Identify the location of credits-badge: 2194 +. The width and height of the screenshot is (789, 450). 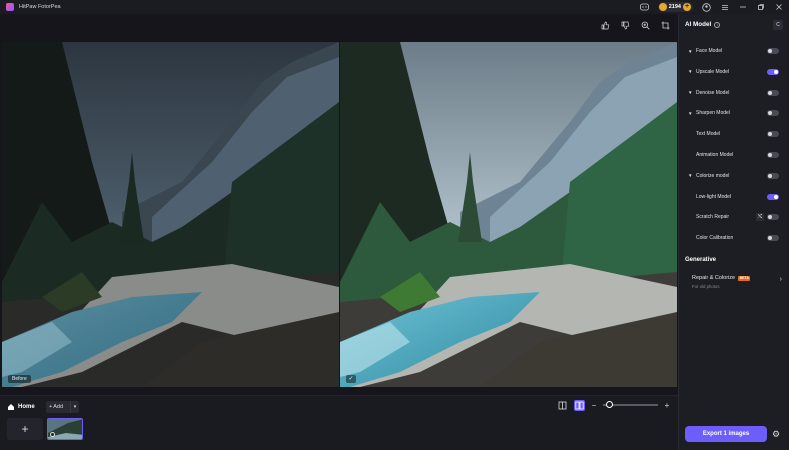
(675, 7).